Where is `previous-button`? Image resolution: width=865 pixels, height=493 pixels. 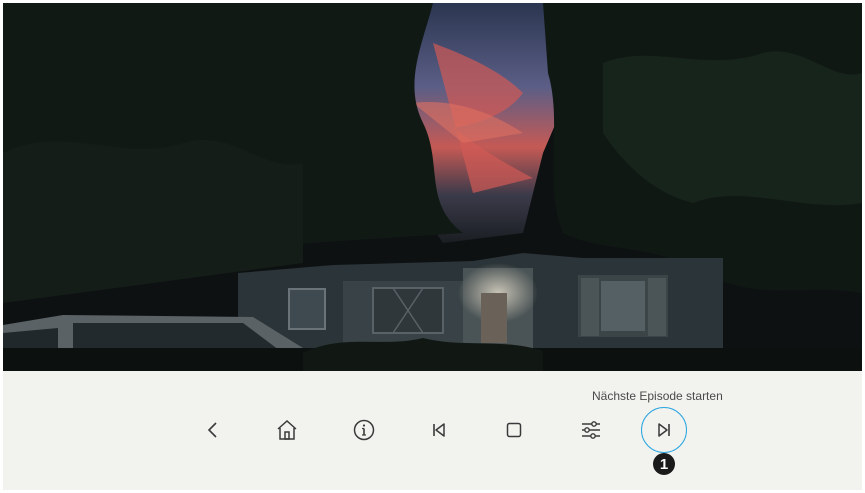 previous-button is located at coordinates (439, 430).